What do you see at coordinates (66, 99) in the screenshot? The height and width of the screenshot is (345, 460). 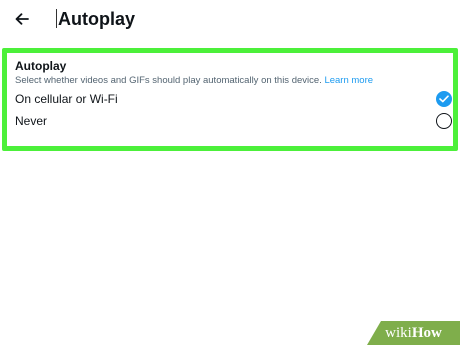 I see `option-label: On cellular or Wi-Fi` at bounding box center [66, 99].